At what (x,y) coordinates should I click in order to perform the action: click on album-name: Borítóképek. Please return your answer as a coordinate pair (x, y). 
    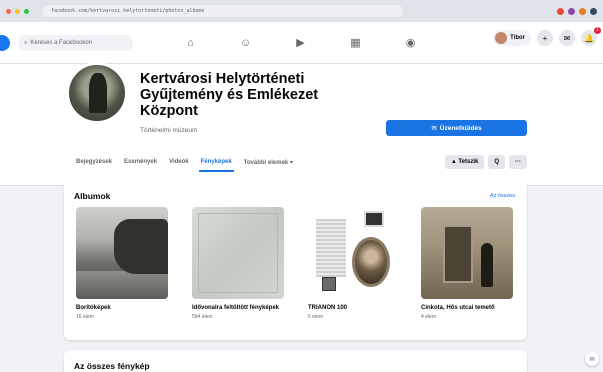
    Looking at the image, I should click on (122, 309).